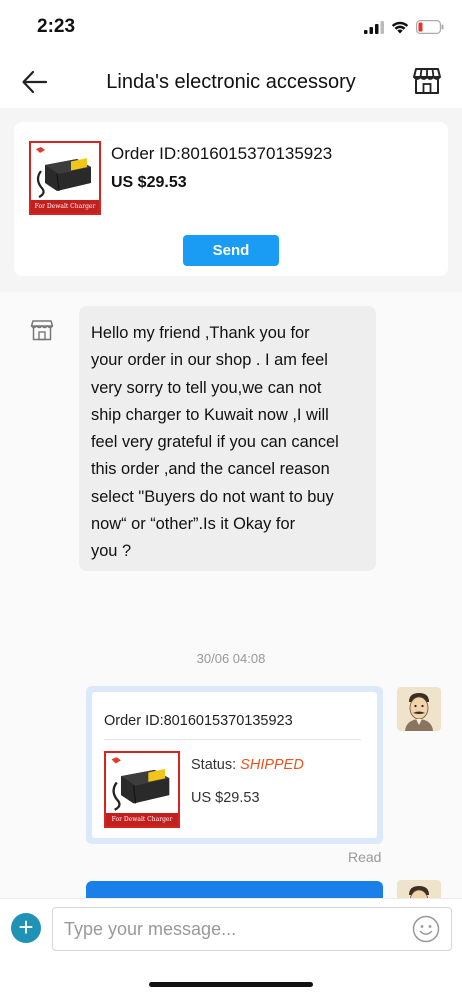  What do you see at coordinates (231, 250) in the screenshot?
I see `send-order-button: Send` at bounding box center [231, 250].